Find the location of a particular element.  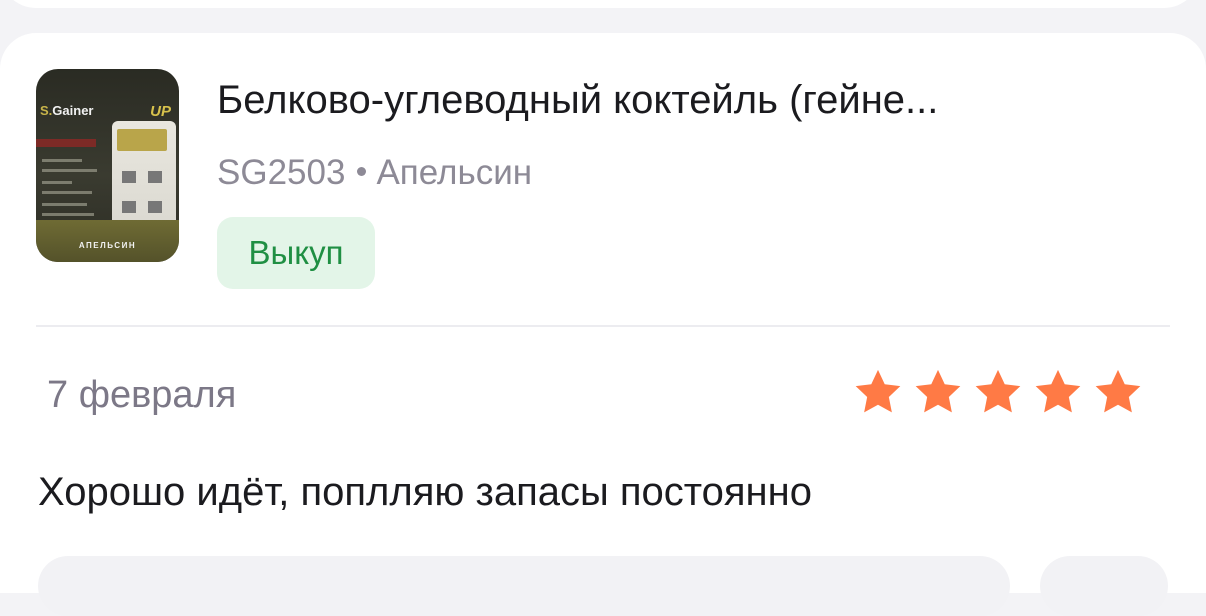

previous-card is located at coordinates (600, 4).